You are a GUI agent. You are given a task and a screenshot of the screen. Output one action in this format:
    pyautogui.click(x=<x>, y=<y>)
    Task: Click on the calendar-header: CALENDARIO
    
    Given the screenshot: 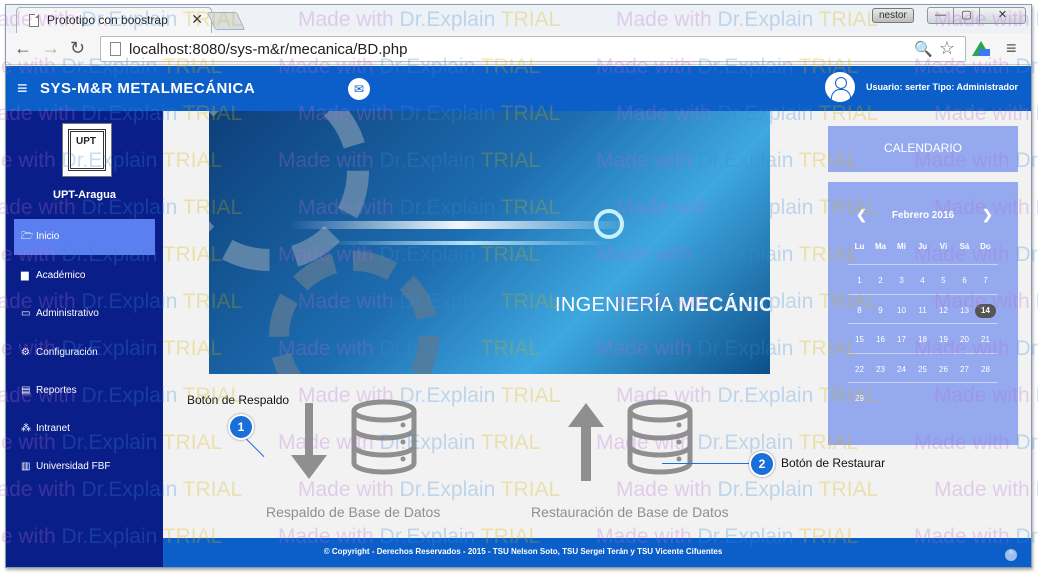 What is the action you would take?
    pyautogui.click(x=923, y=149)
    